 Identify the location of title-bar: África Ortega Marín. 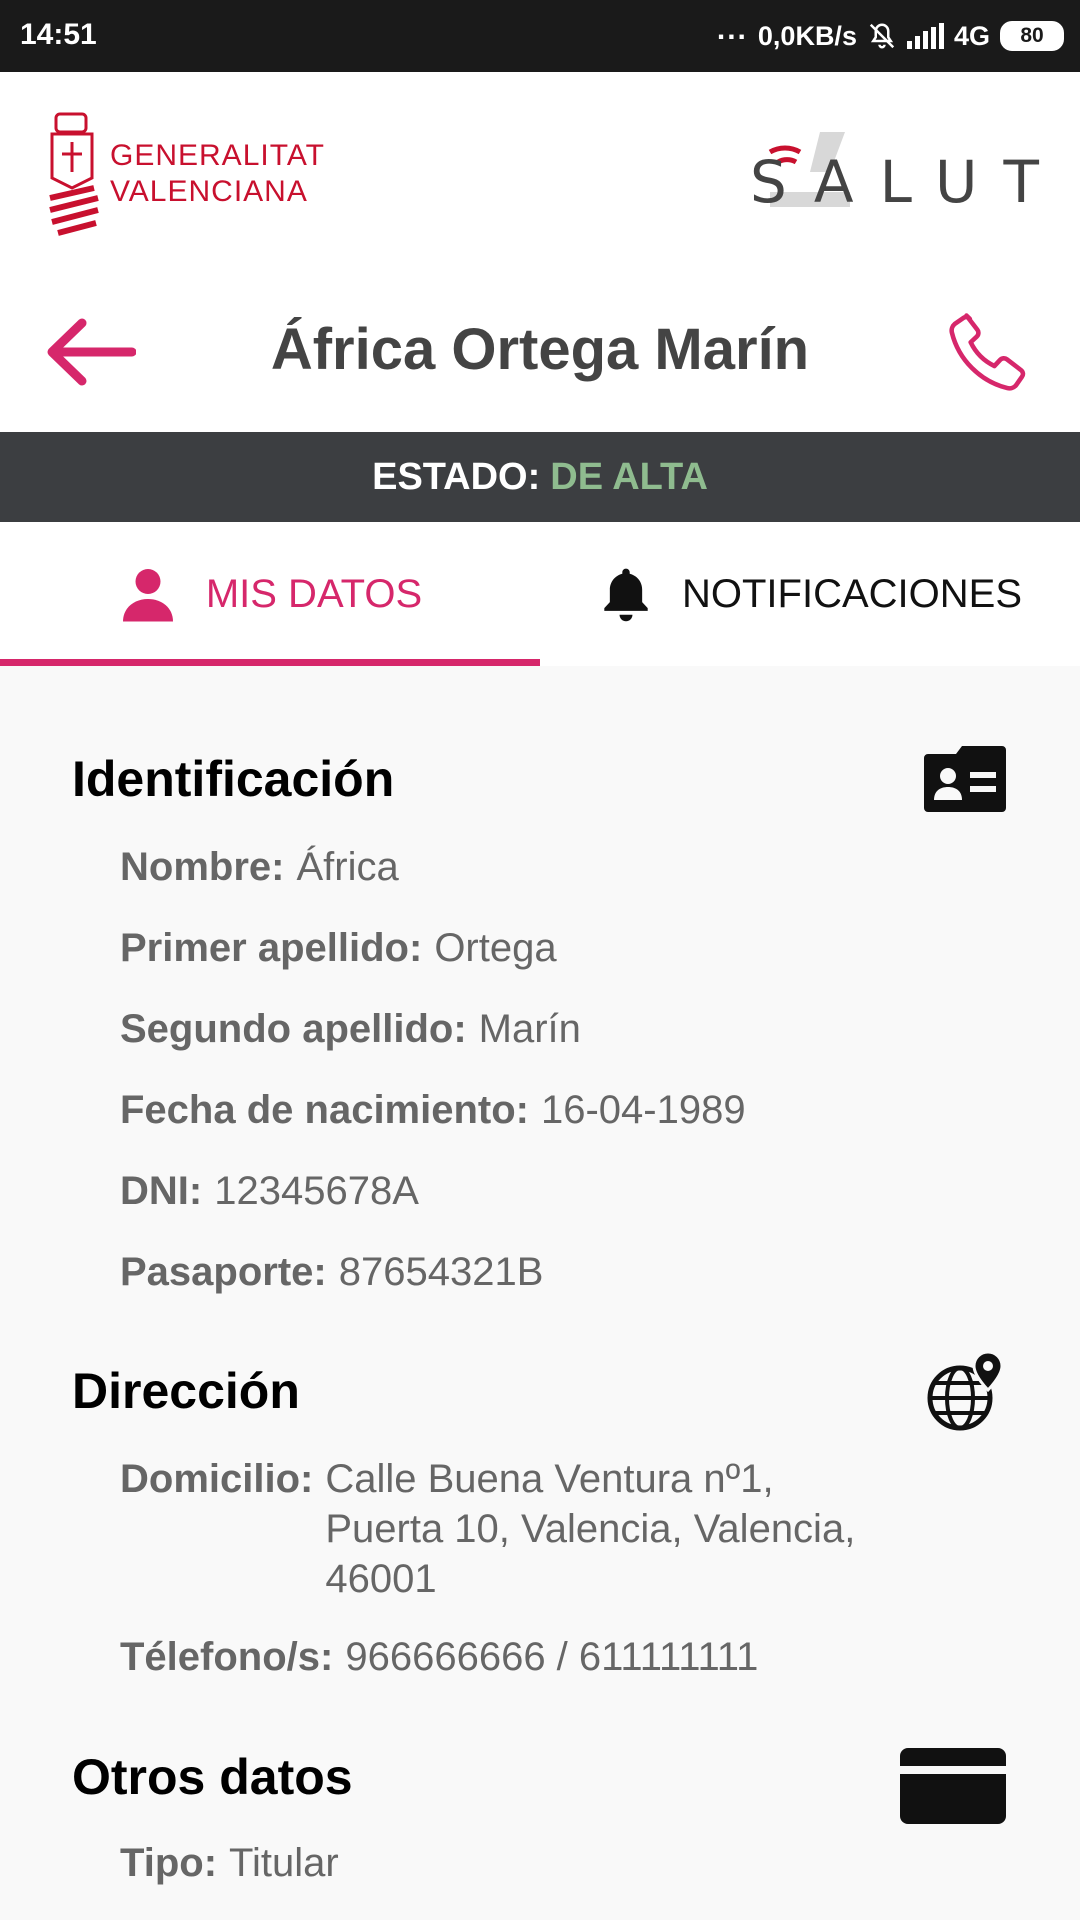
(540, 352).